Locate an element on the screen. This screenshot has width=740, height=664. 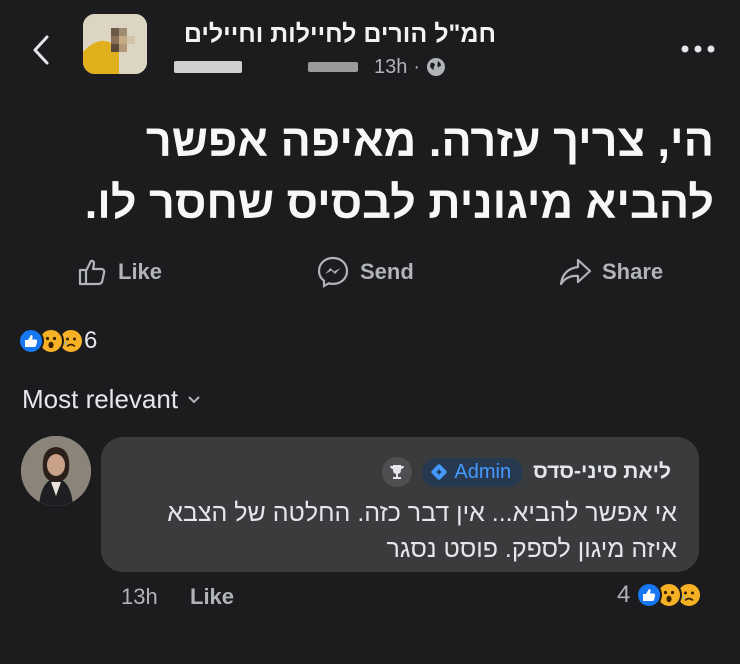
reaction-count: 6 is located at coordinates (91, 340).